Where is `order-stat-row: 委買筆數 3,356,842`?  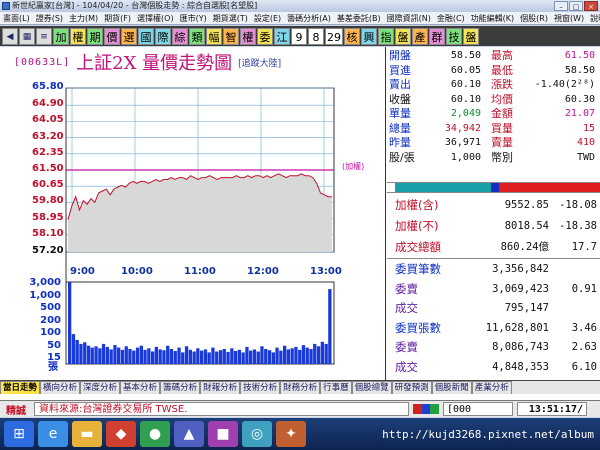
order-stat-row: 委買筆數 3,356,842 is located at coordinates (493, 270).